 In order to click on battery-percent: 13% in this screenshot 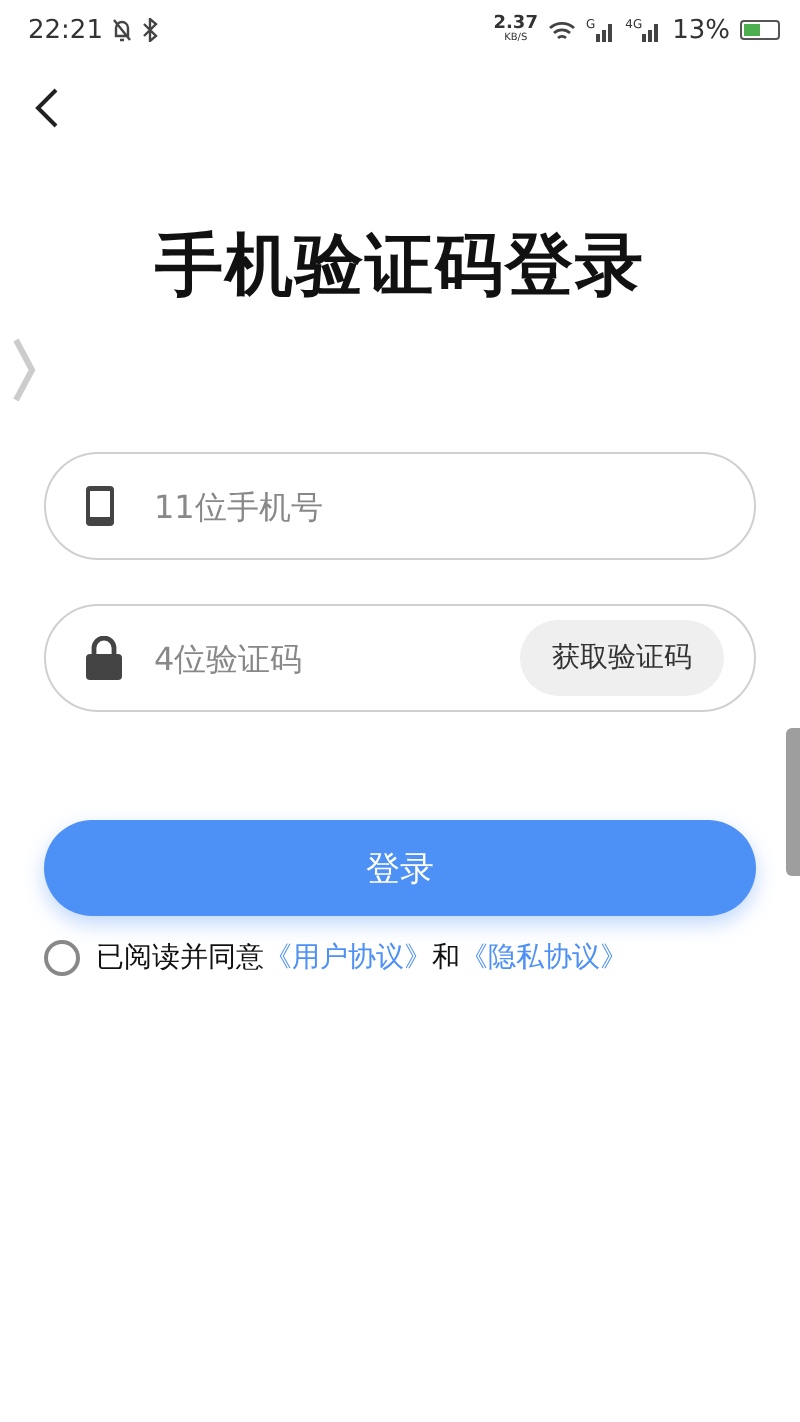, I will do `click(701, 30)`.